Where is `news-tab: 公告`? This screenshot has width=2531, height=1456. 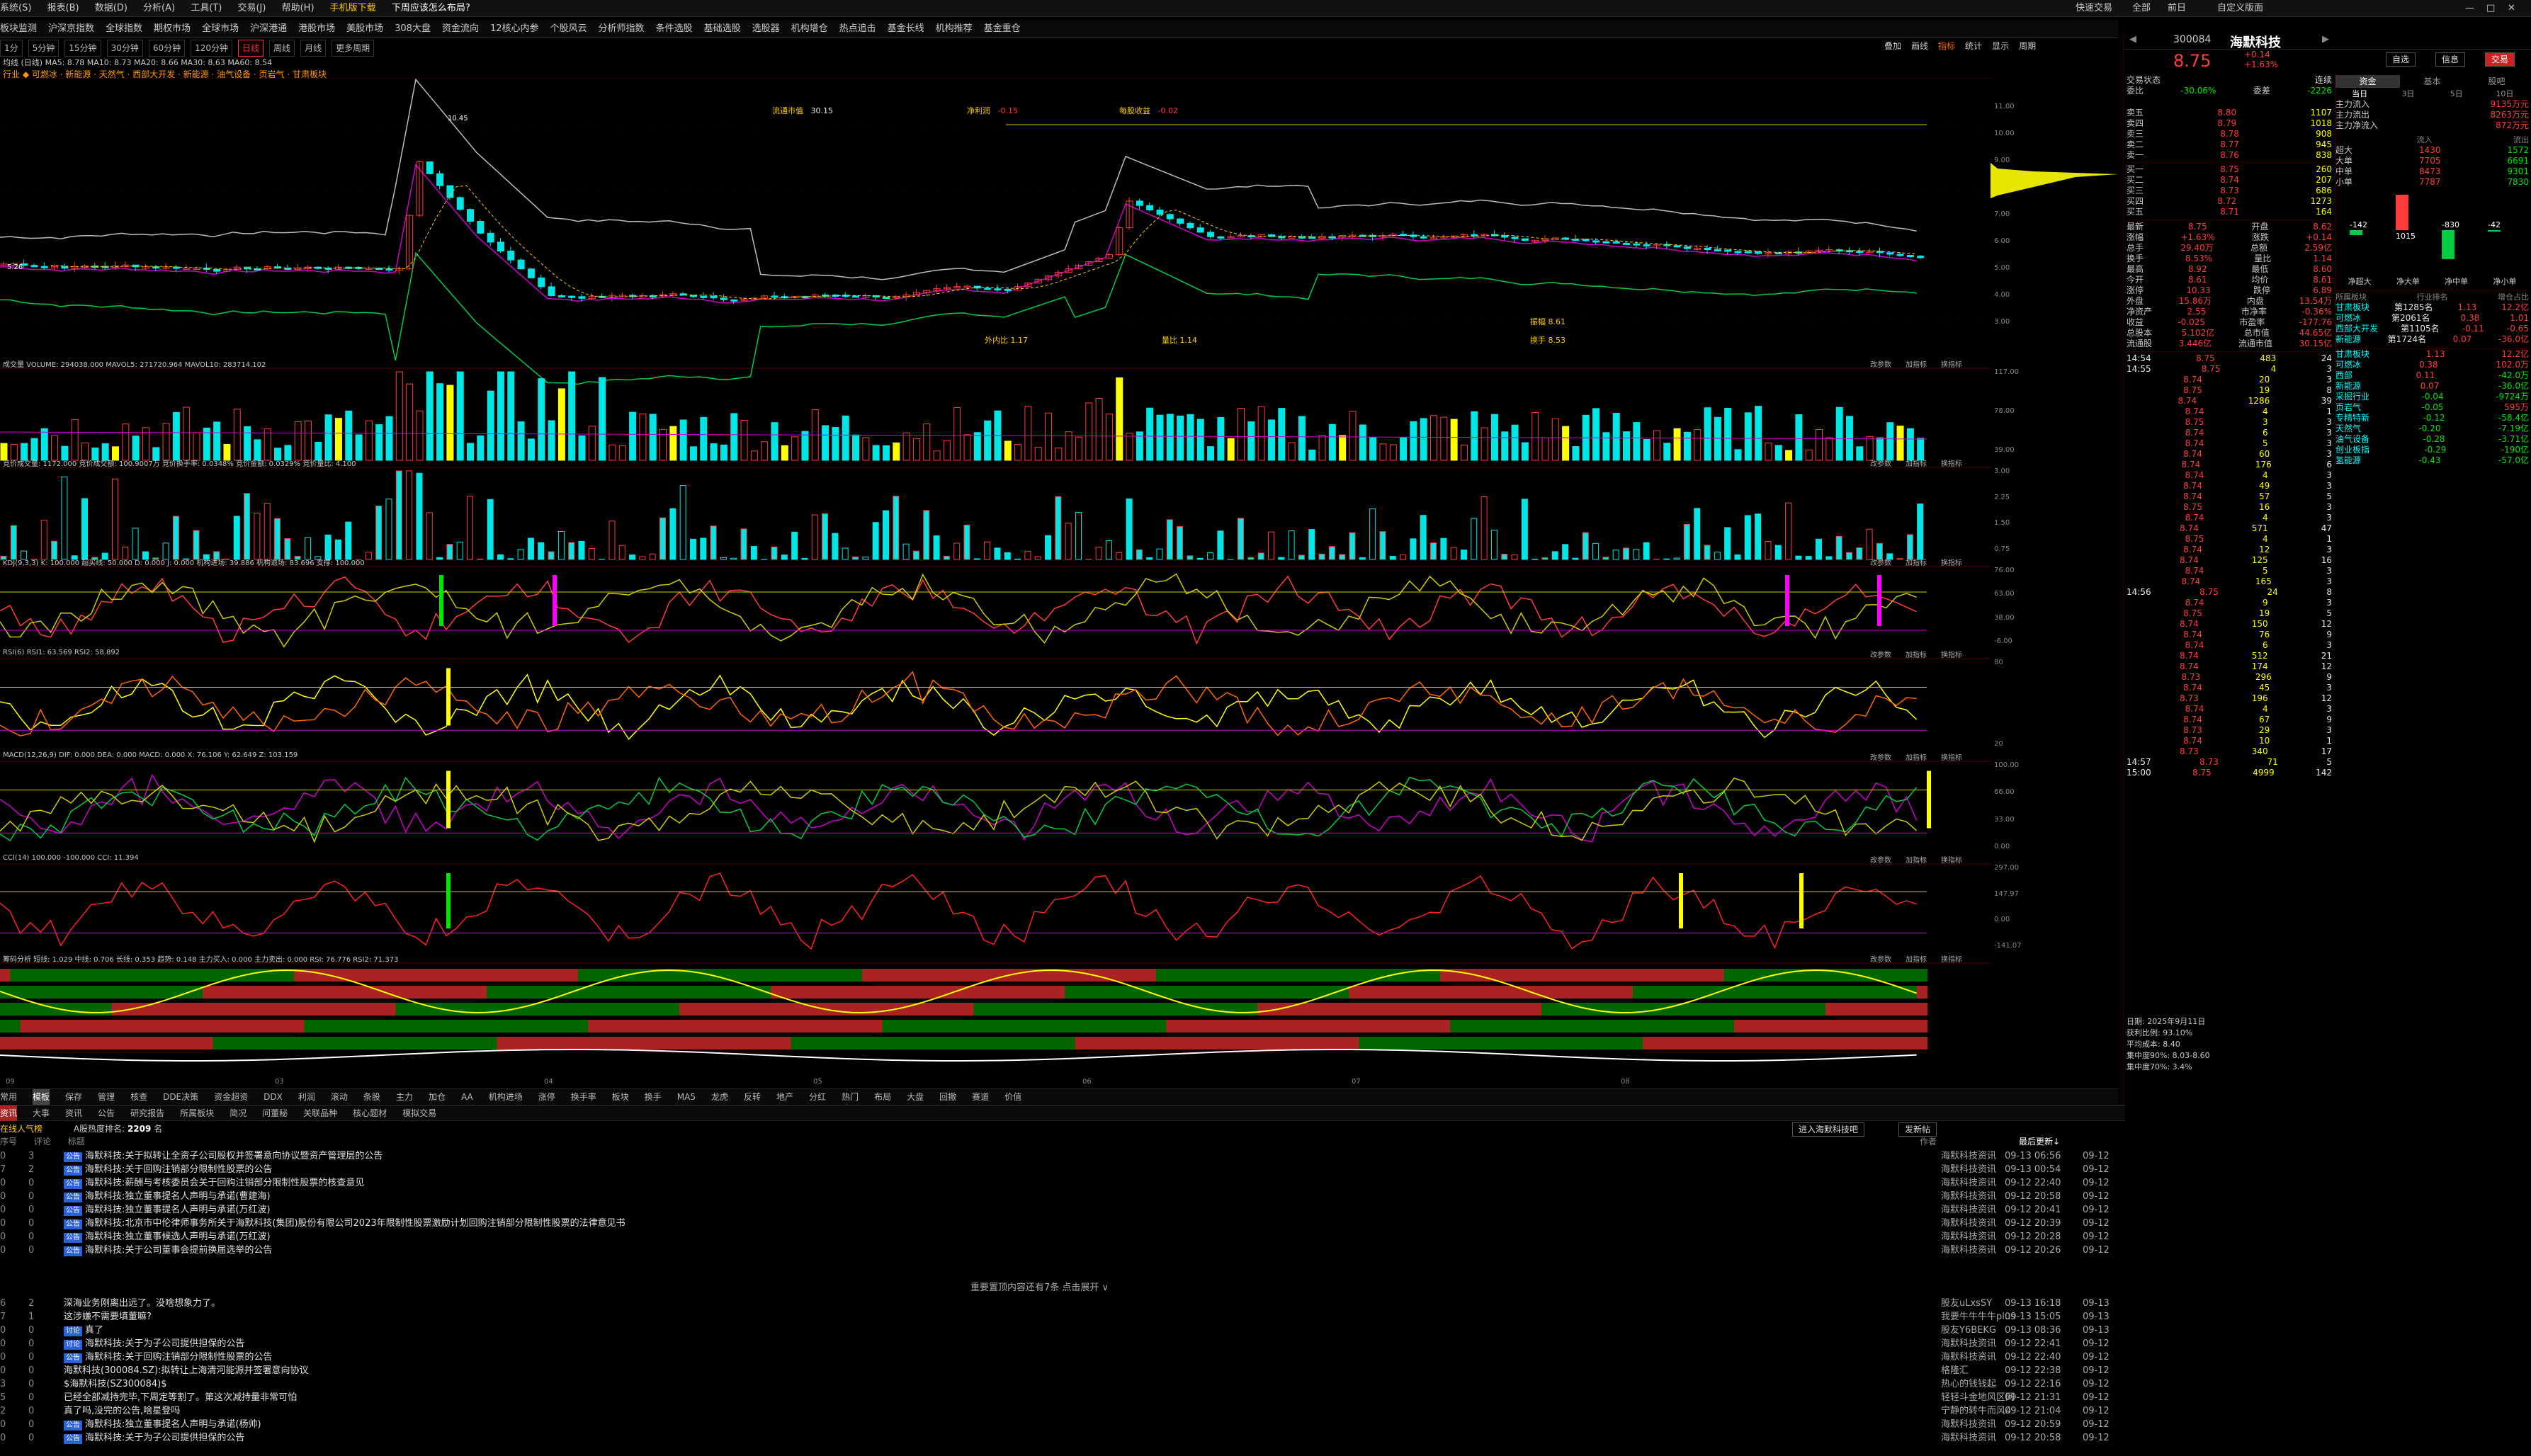
news-tab: 公告 is located at coordinates (107, 1113).